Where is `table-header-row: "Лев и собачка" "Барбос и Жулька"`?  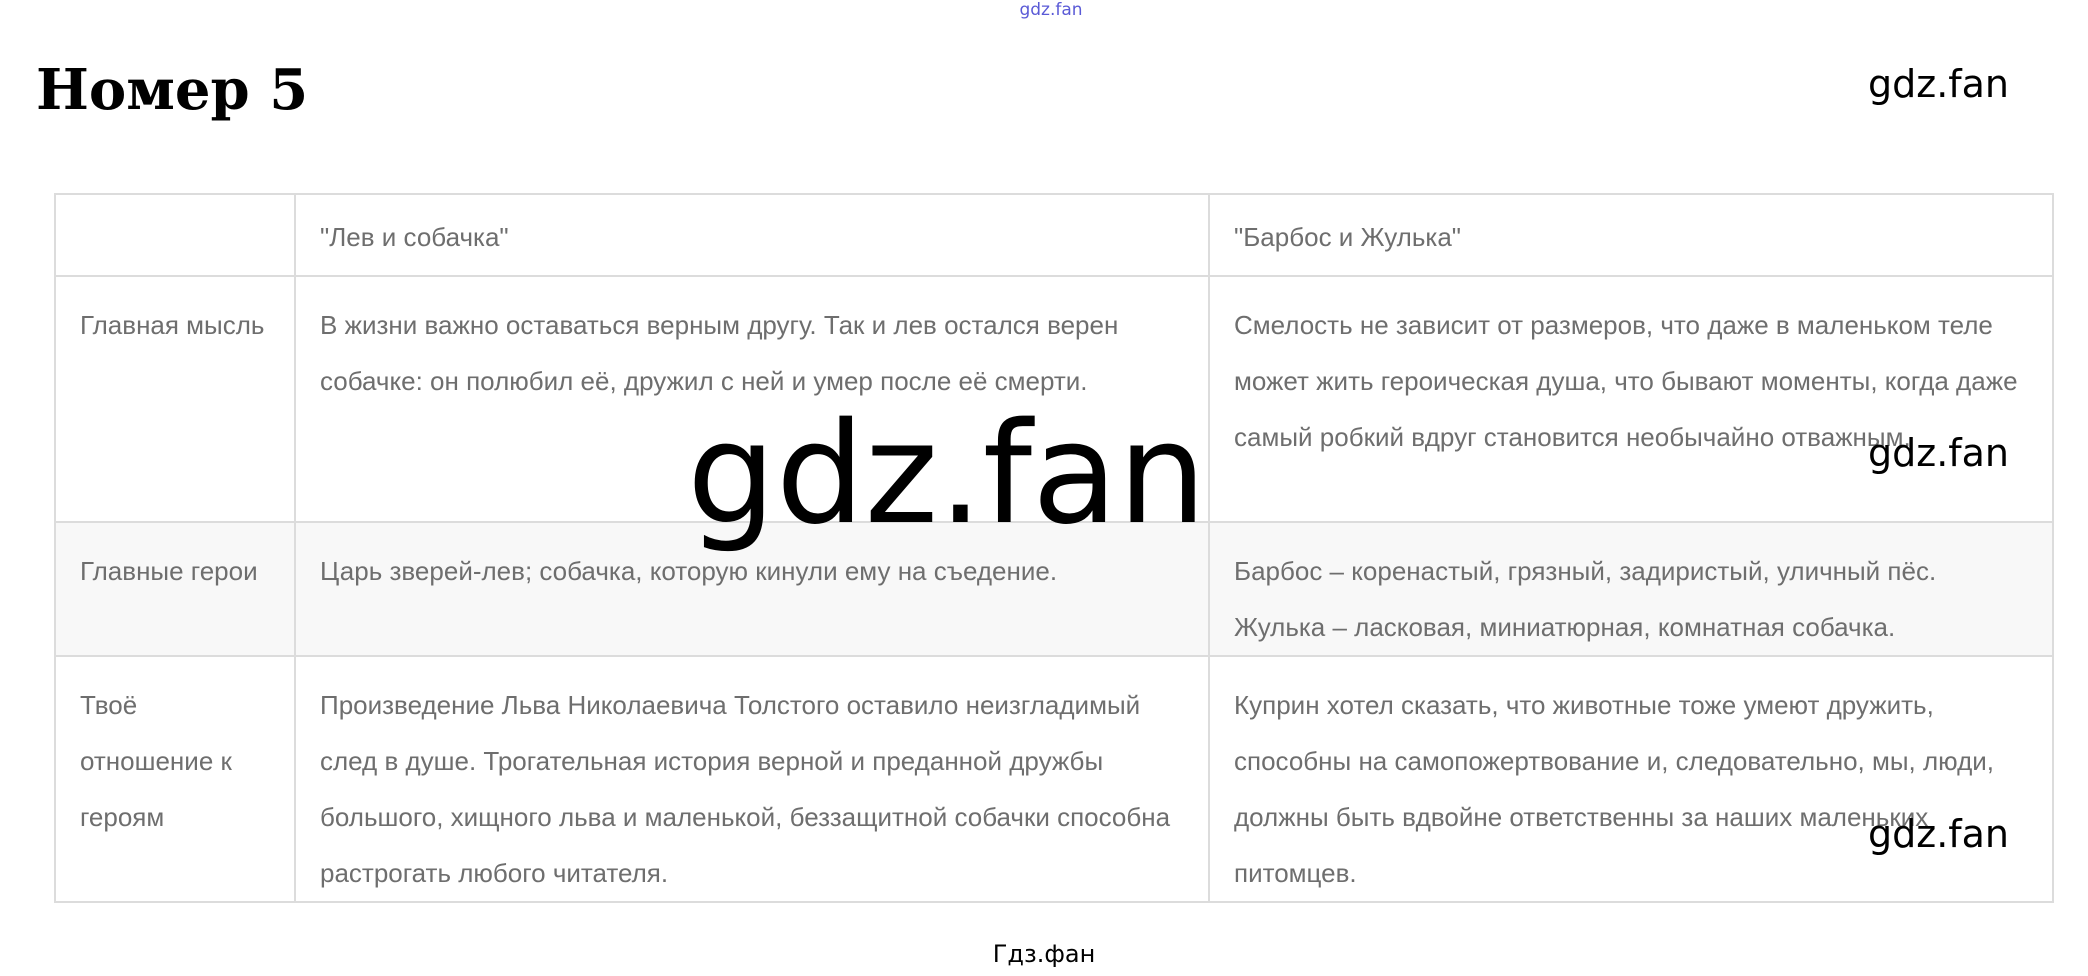
table-header-row: "Лев и собачка" "Барбос и Жулька" is located at coordinates (1054, 235).